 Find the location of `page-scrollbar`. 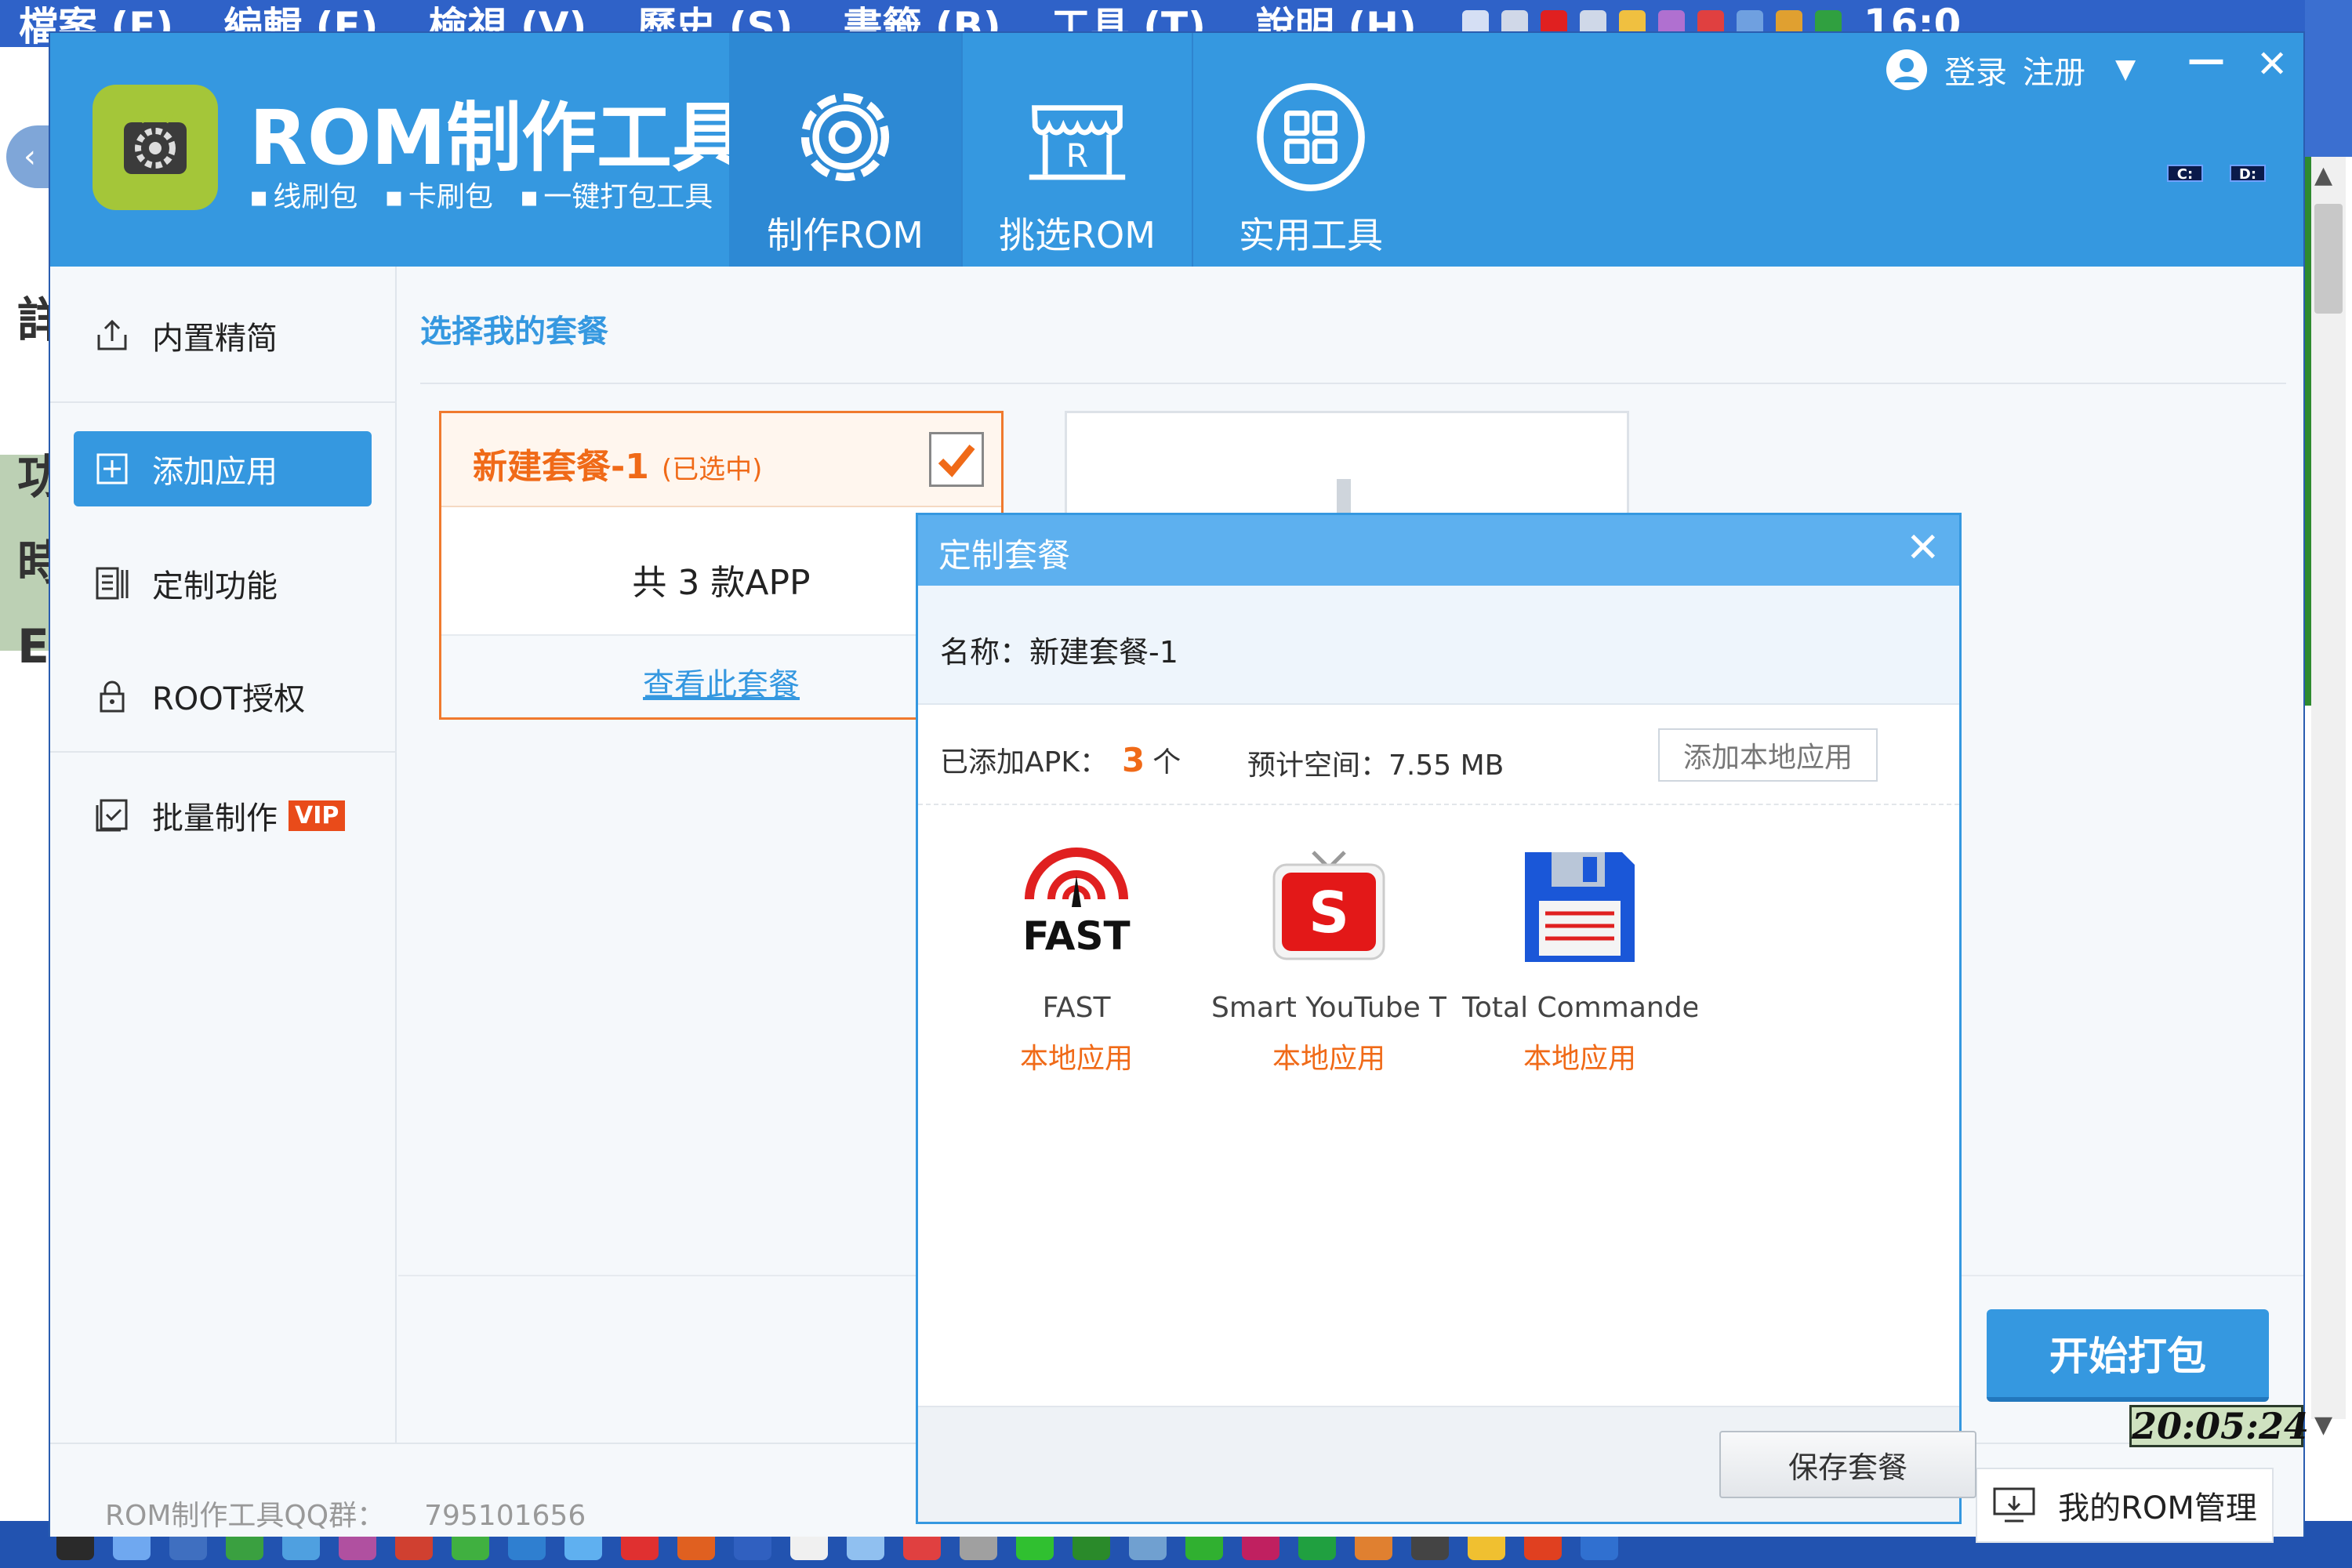

page-scrollbar is located at coordinates (2328, 788).